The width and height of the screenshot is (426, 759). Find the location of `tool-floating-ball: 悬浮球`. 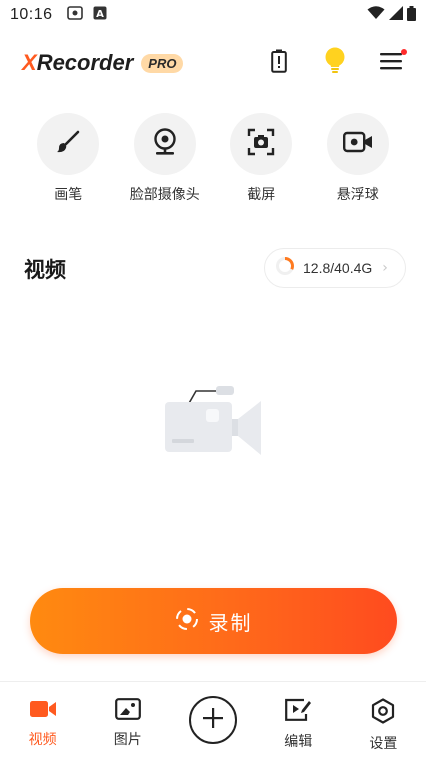

tool-floating-ball: 悬浮球 is located at coordinates (358, 158).